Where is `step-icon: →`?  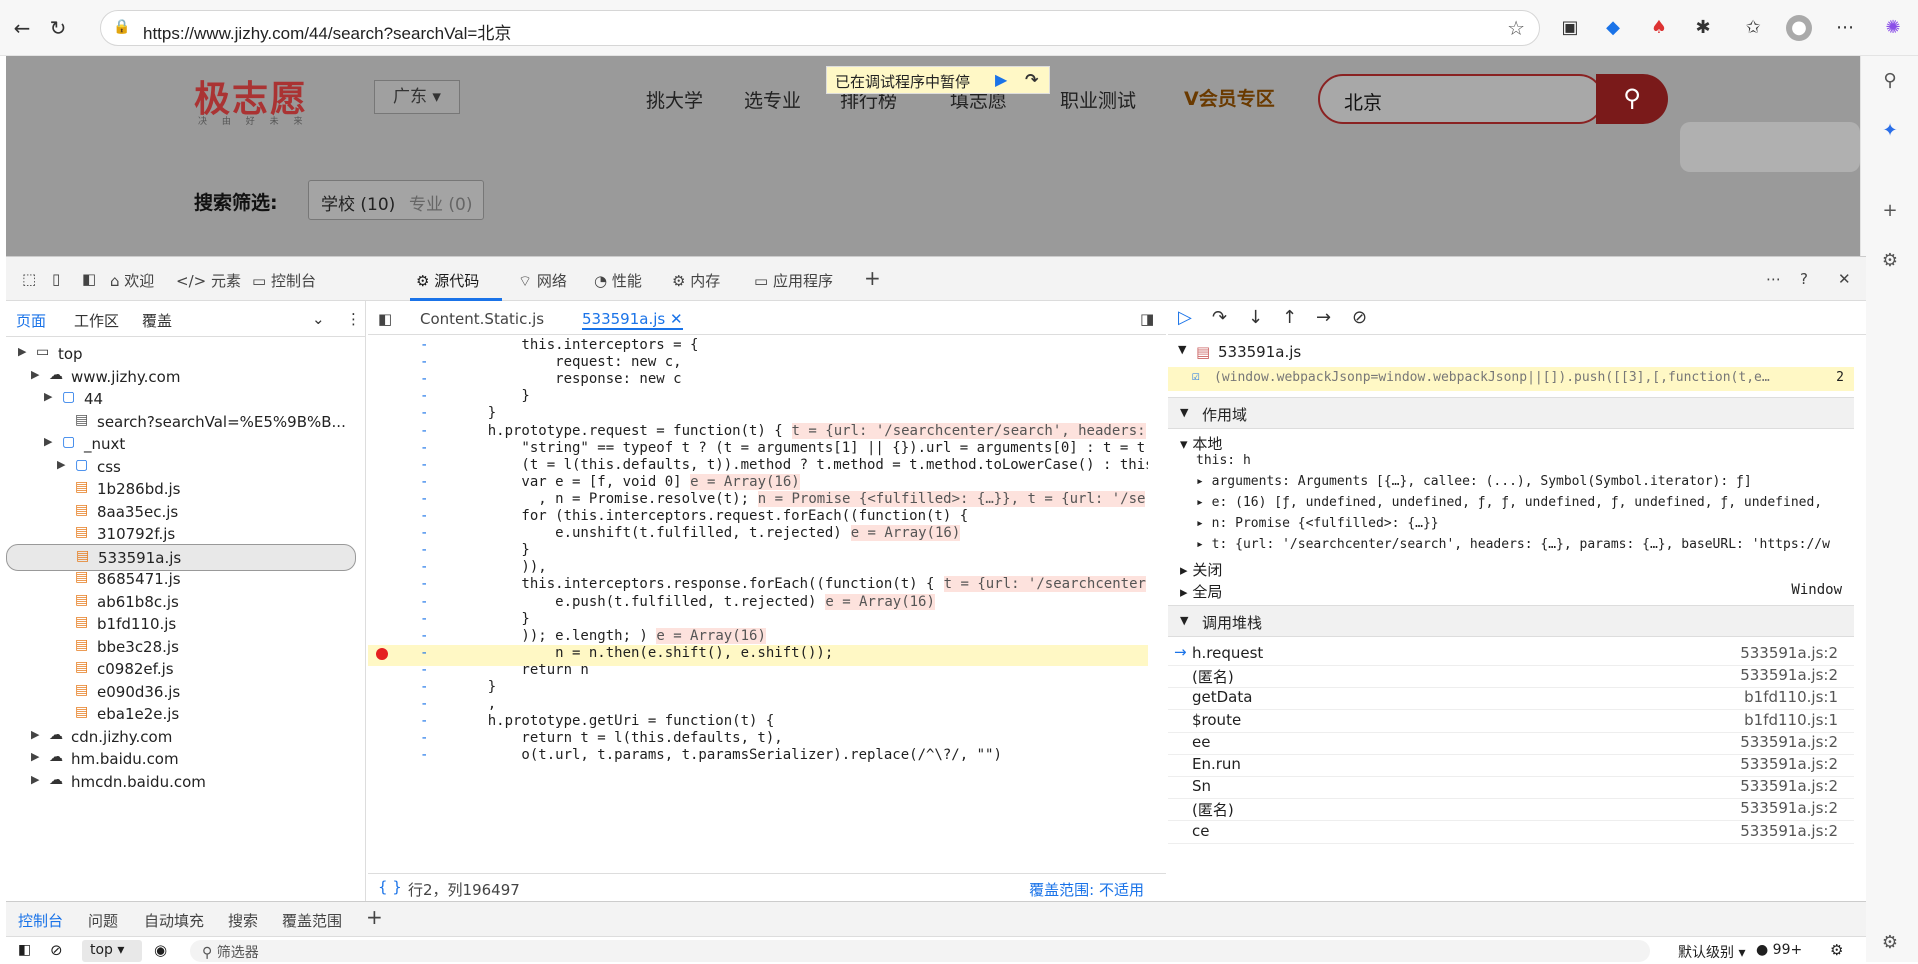 step-icon: → is located at coordinates (1323, 317).